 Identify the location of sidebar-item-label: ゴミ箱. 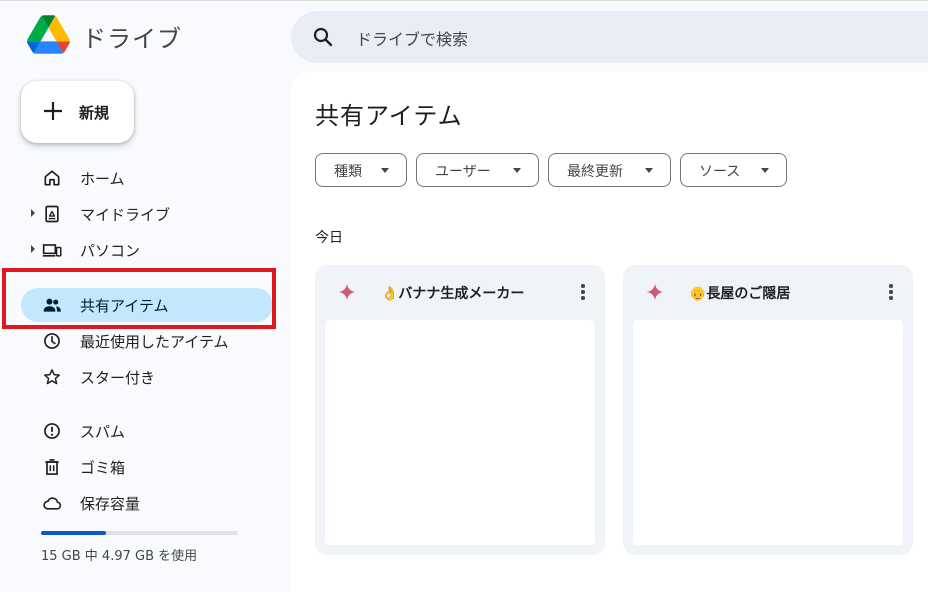
(103, 468).